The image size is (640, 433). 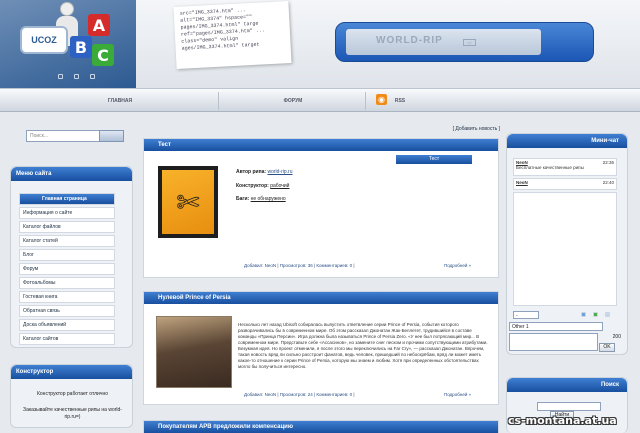 I want to click on chat-smiley-select: -, so click(x=526, y=315).